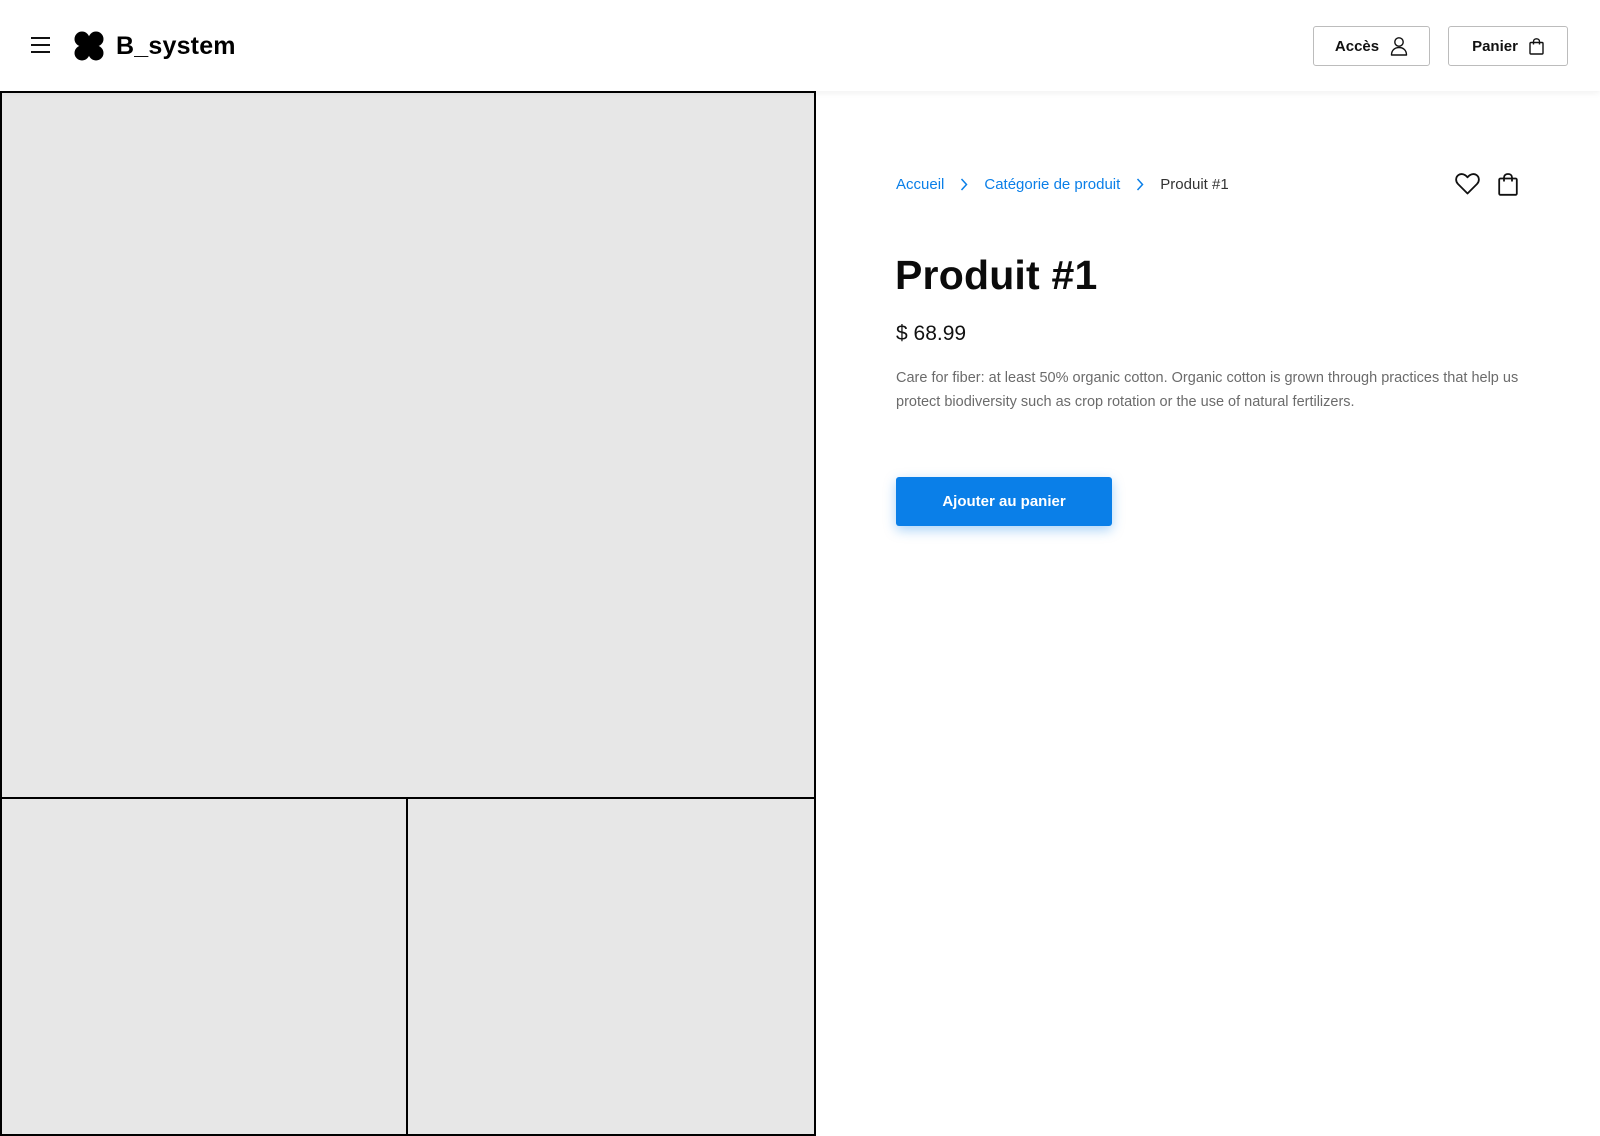 This screenshot has height=1136, width=1600. I want to click on site-header: B_system Accès Panier, so click(800, 45).